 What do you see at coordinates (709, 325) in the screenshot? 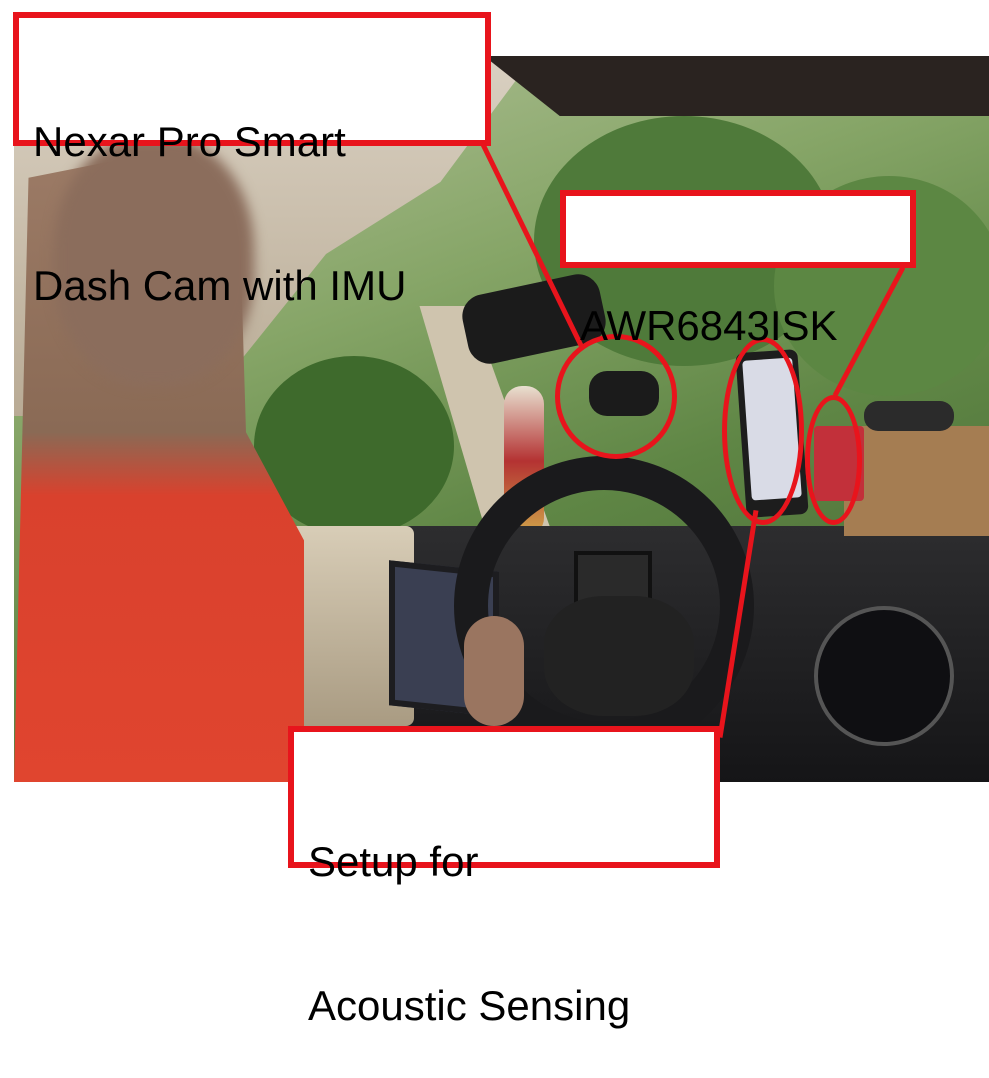
I see `radar-label-text: AWR6843ISK` at bounding box center [709, 325].